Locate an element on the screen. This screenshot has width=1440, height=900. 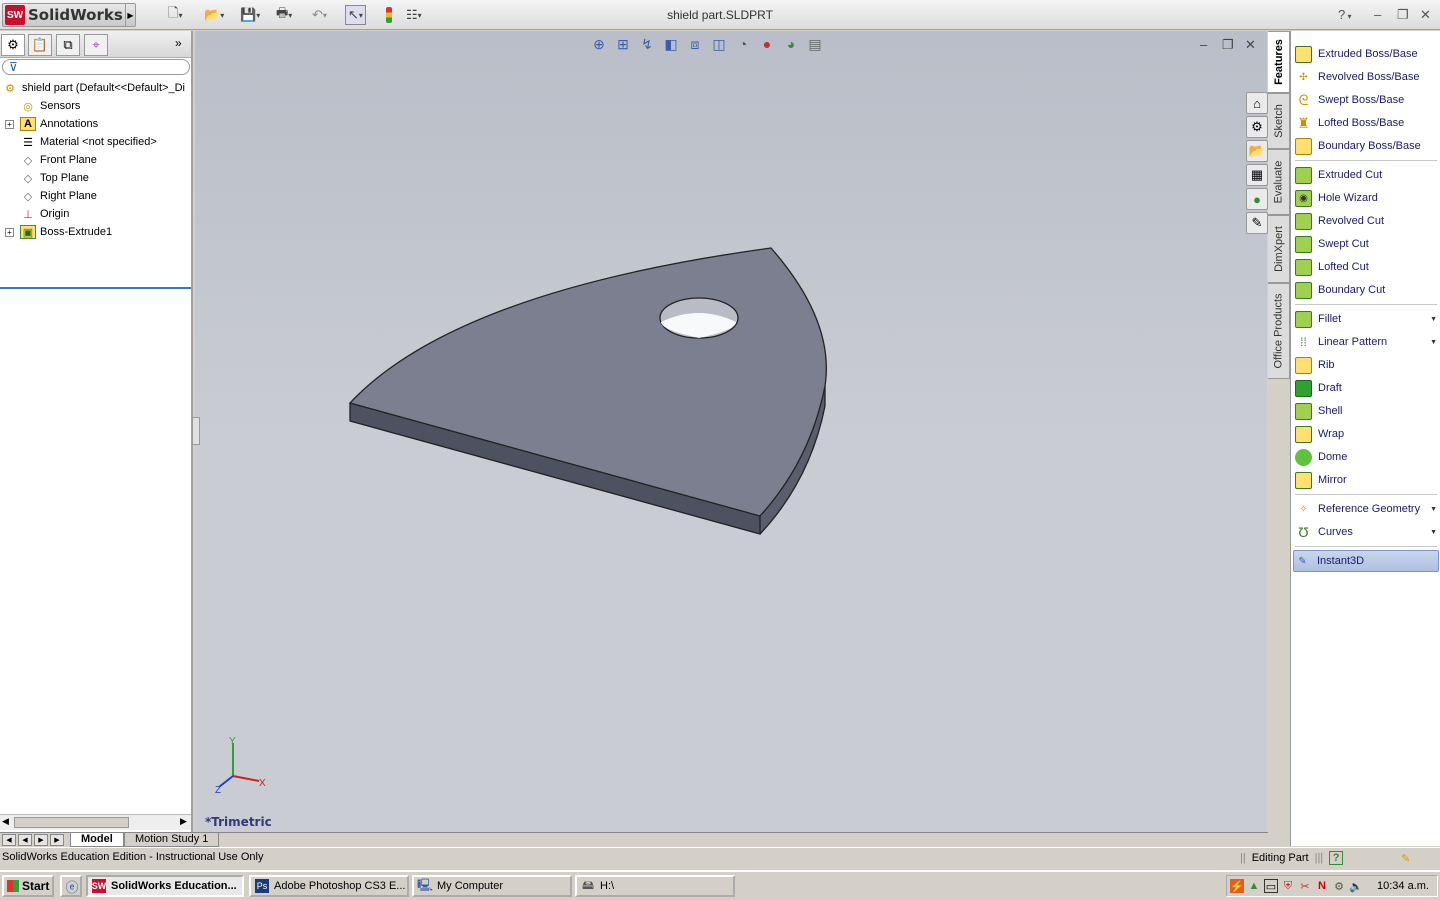
swept-boss-button: ᘓ Swept Boss/Base is located at coordinates (1366, 100).